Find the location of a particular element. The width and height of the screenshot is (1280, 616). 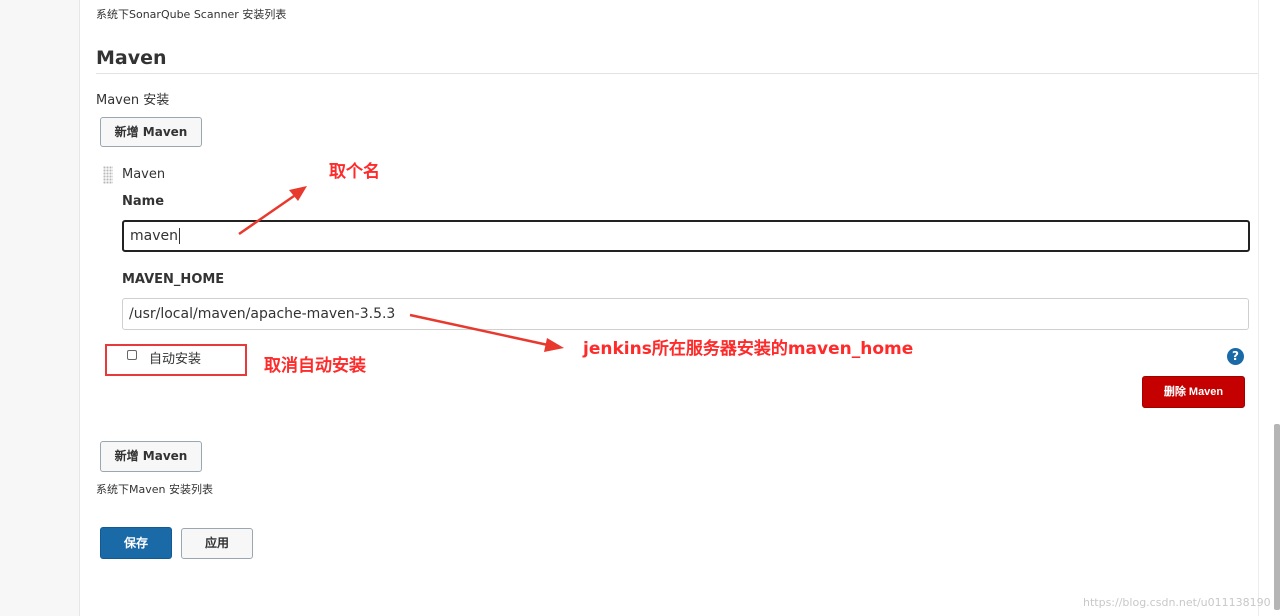

arrow-to-name-field is located at coordinates (272, 211).